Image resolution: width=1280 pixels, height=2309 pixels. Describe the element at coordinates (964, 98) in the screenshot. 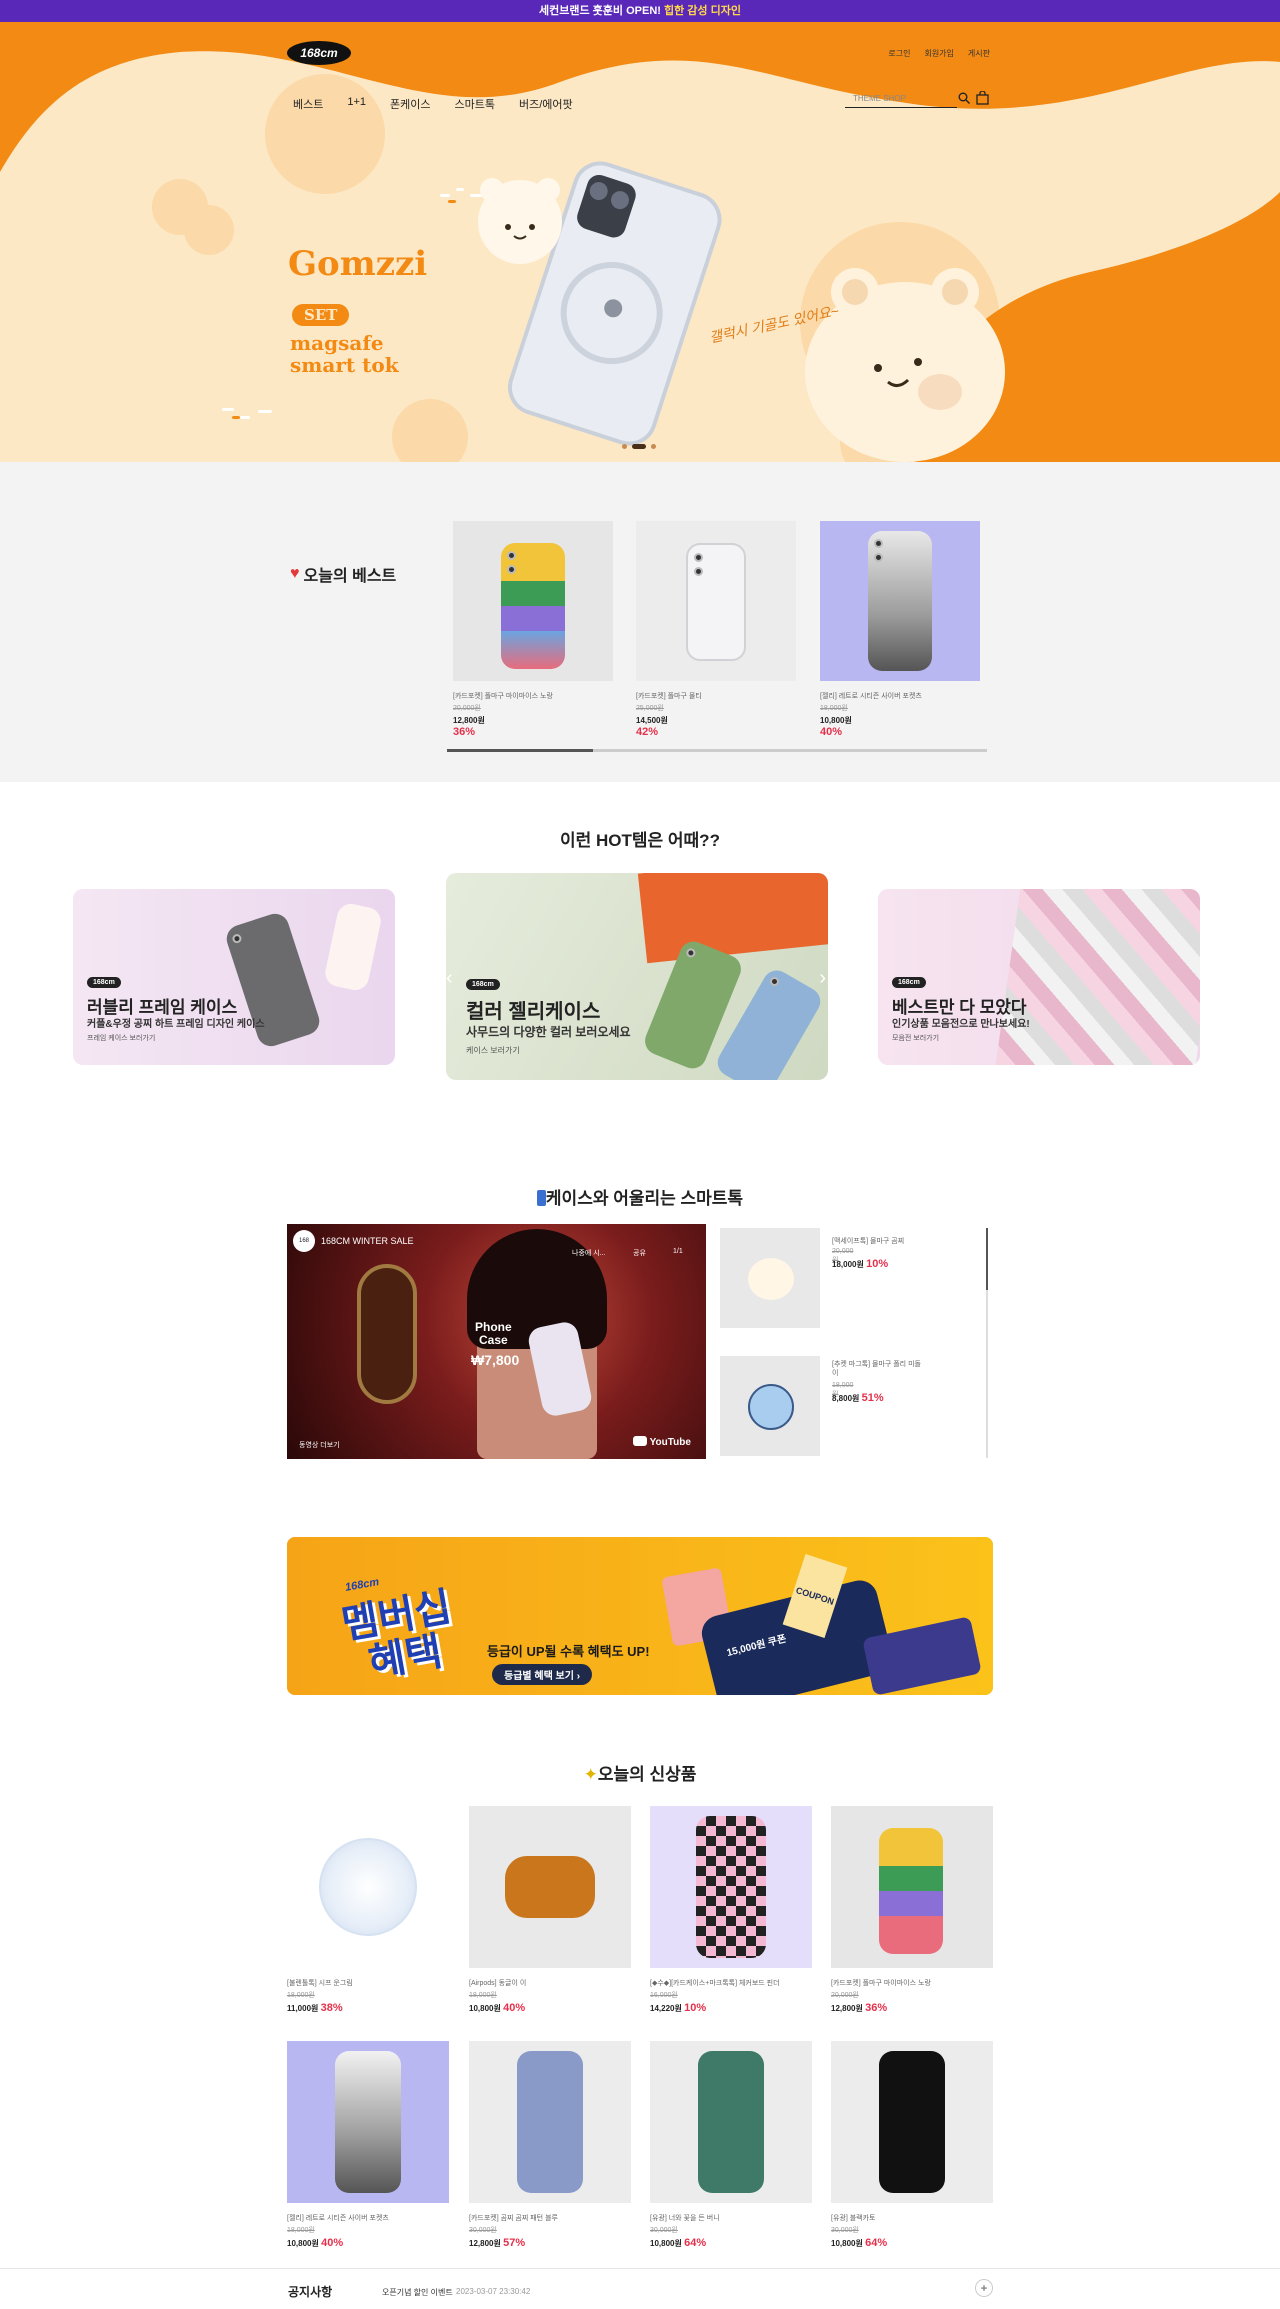

I see `search-icon` at that location.